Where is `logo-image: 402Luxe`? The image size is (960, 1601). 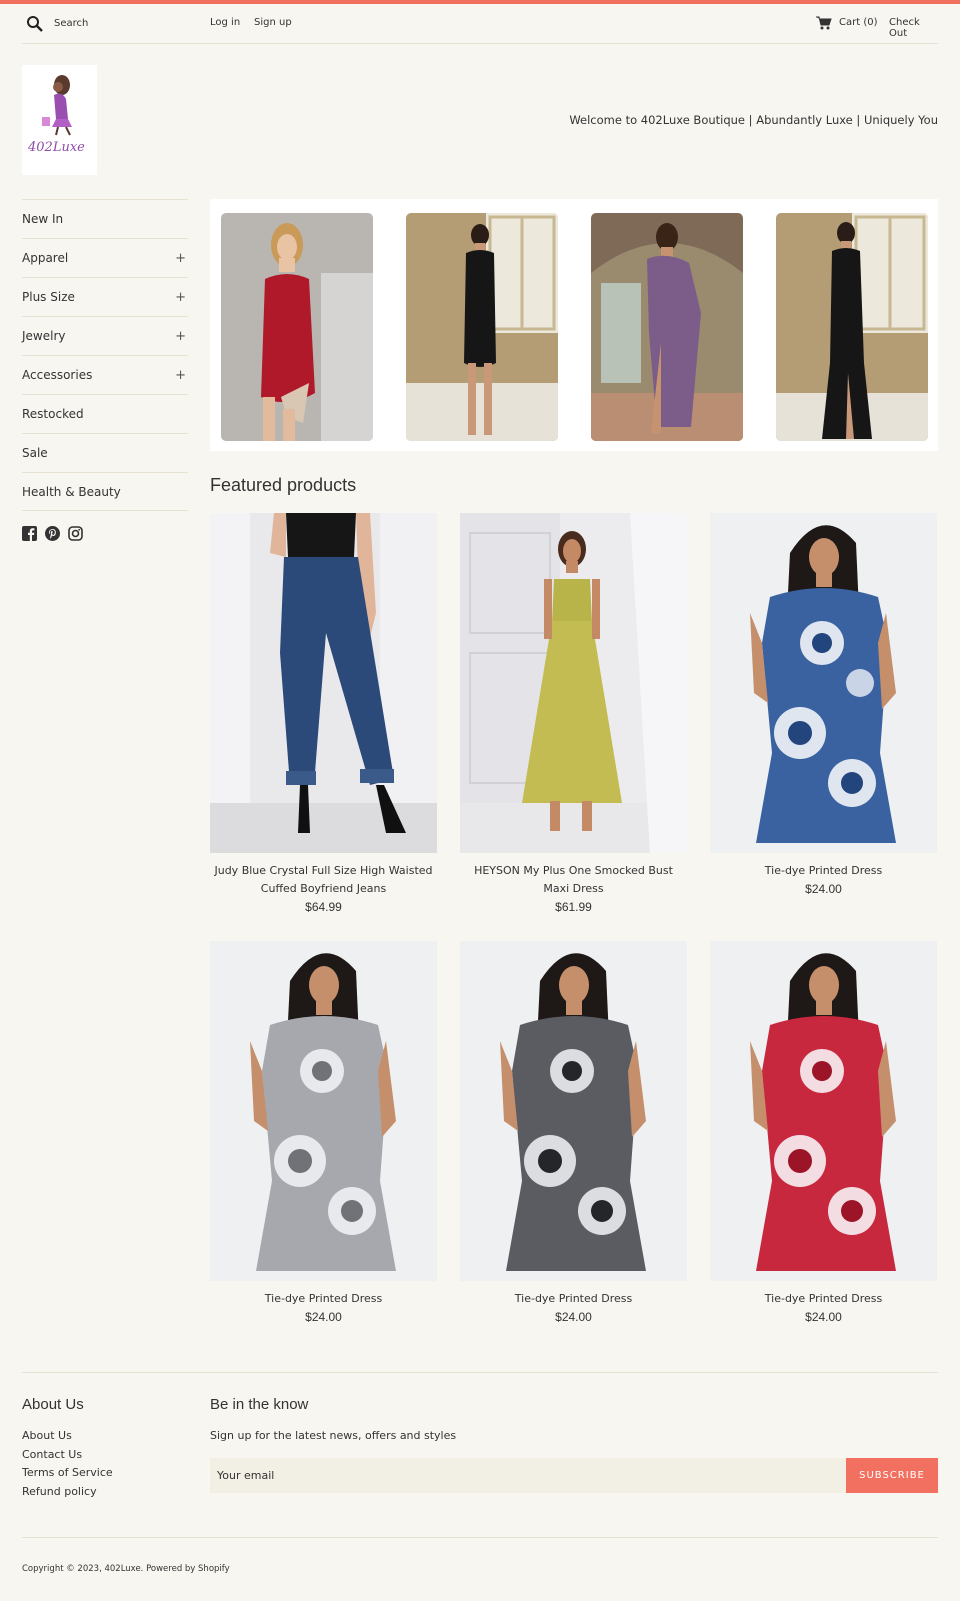 logo-image: 402Luxe is located at coordinates (56, 115).